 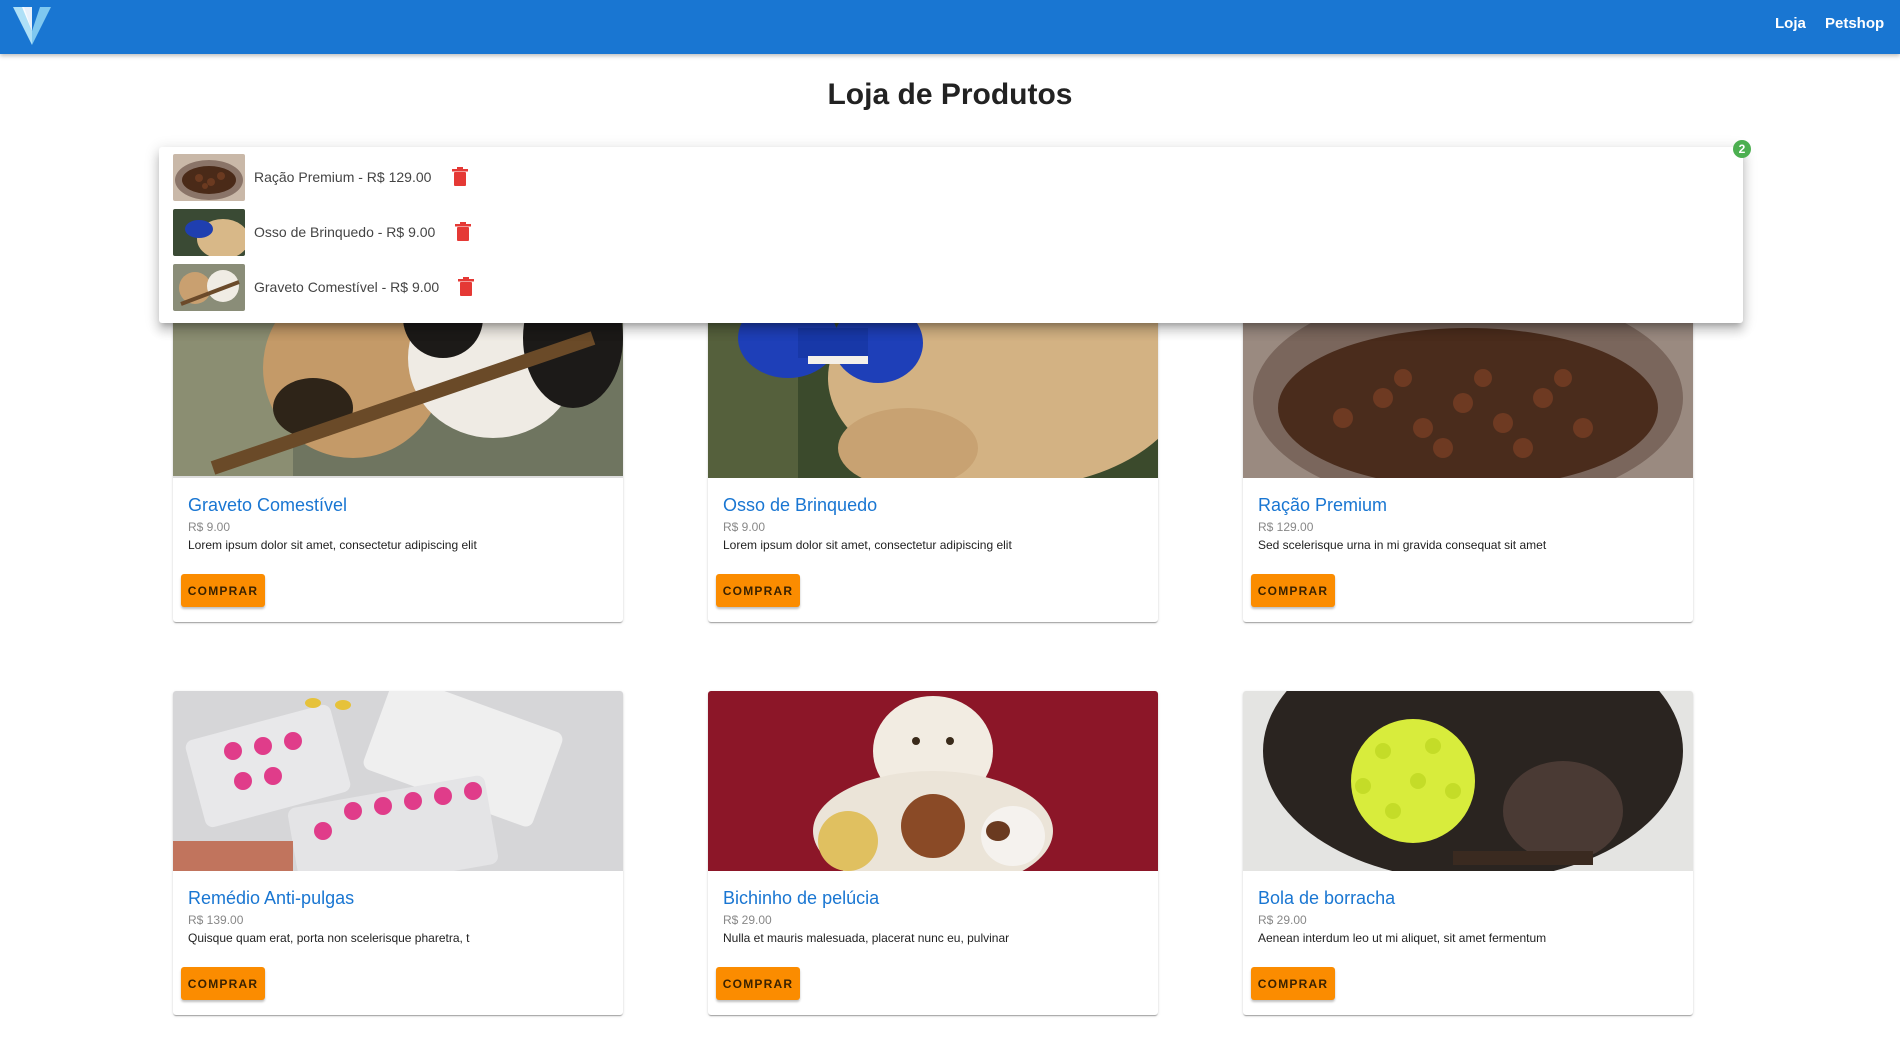 I want to click on product-price: R$ 139.00, so click(x=216, y=920).